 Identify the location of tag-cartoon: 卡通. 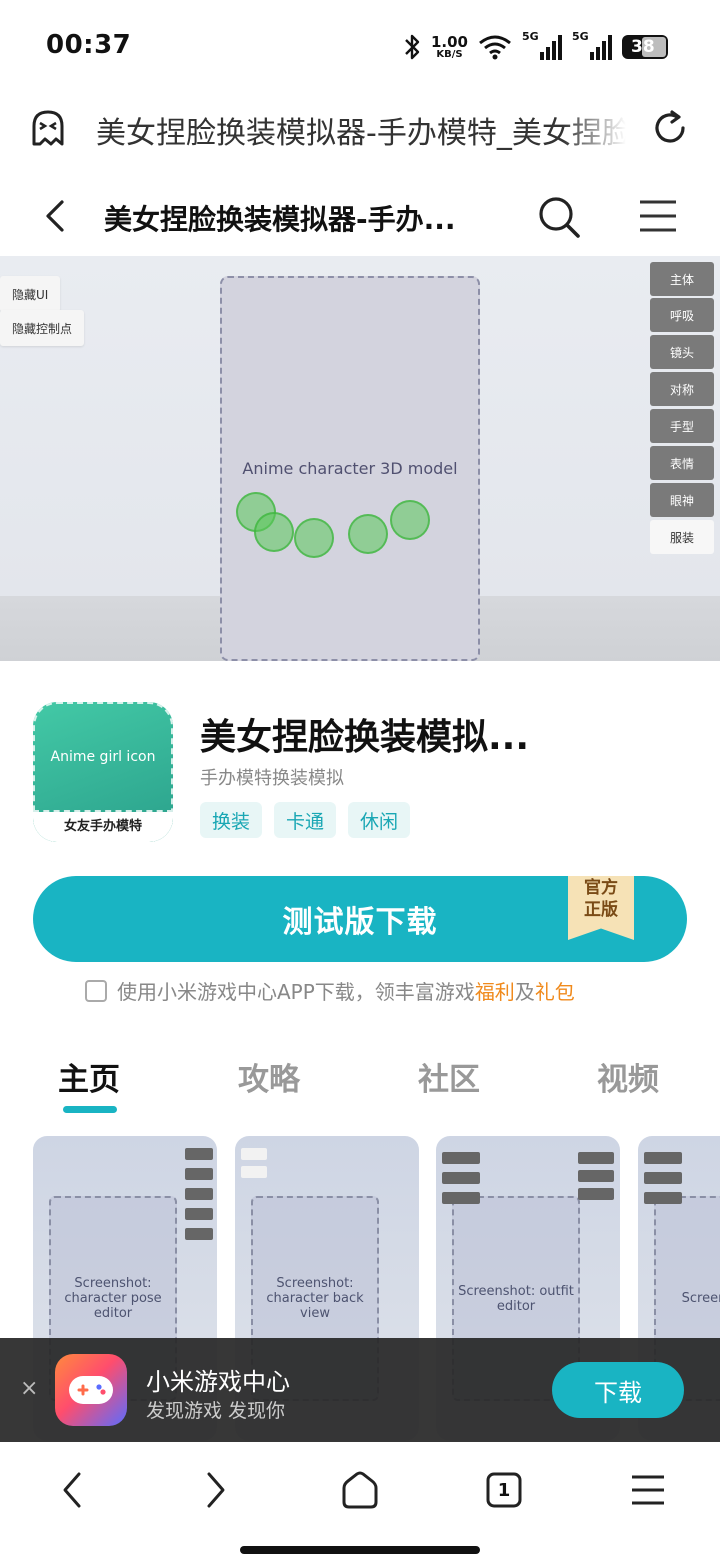
(305, 820).